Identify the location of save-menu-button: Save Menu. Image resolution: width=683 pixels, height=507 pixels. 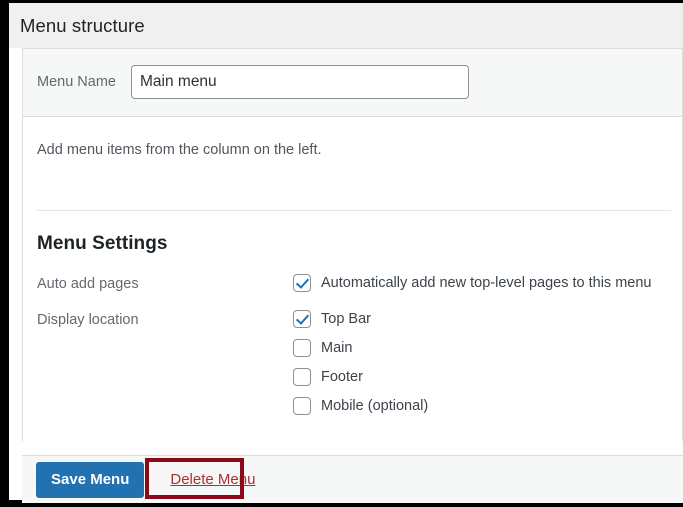
(90, 479).